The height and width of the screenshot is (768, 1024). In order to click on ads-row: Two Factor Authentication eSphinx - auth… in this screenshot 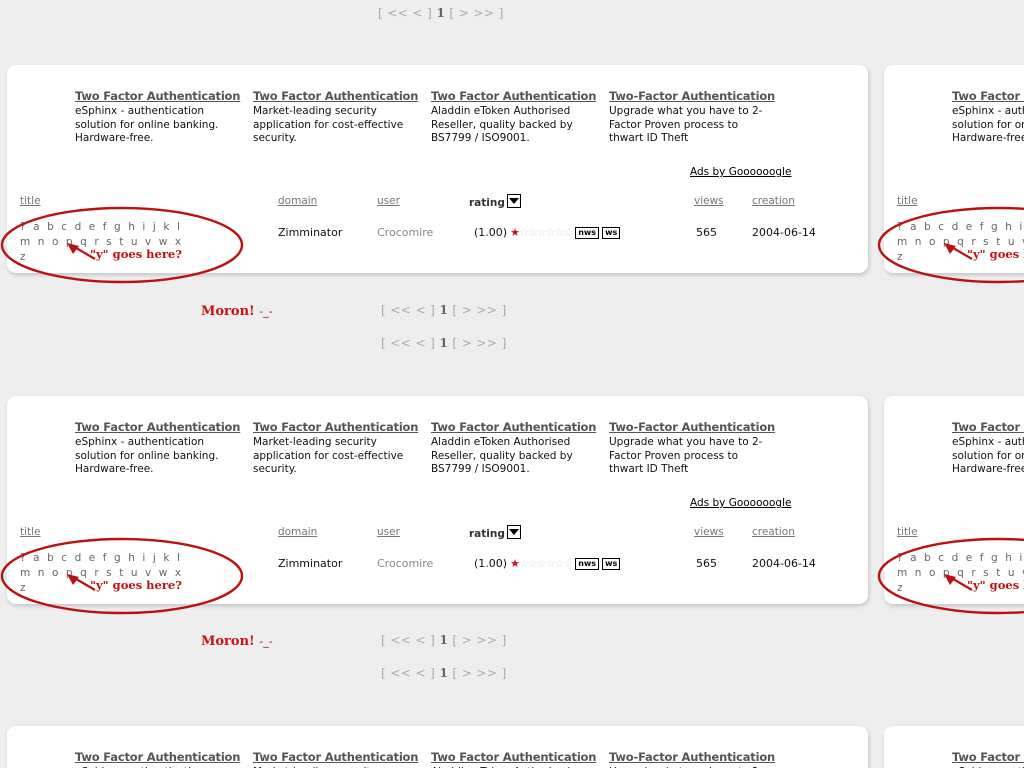, I will do `click(988, 448)`.